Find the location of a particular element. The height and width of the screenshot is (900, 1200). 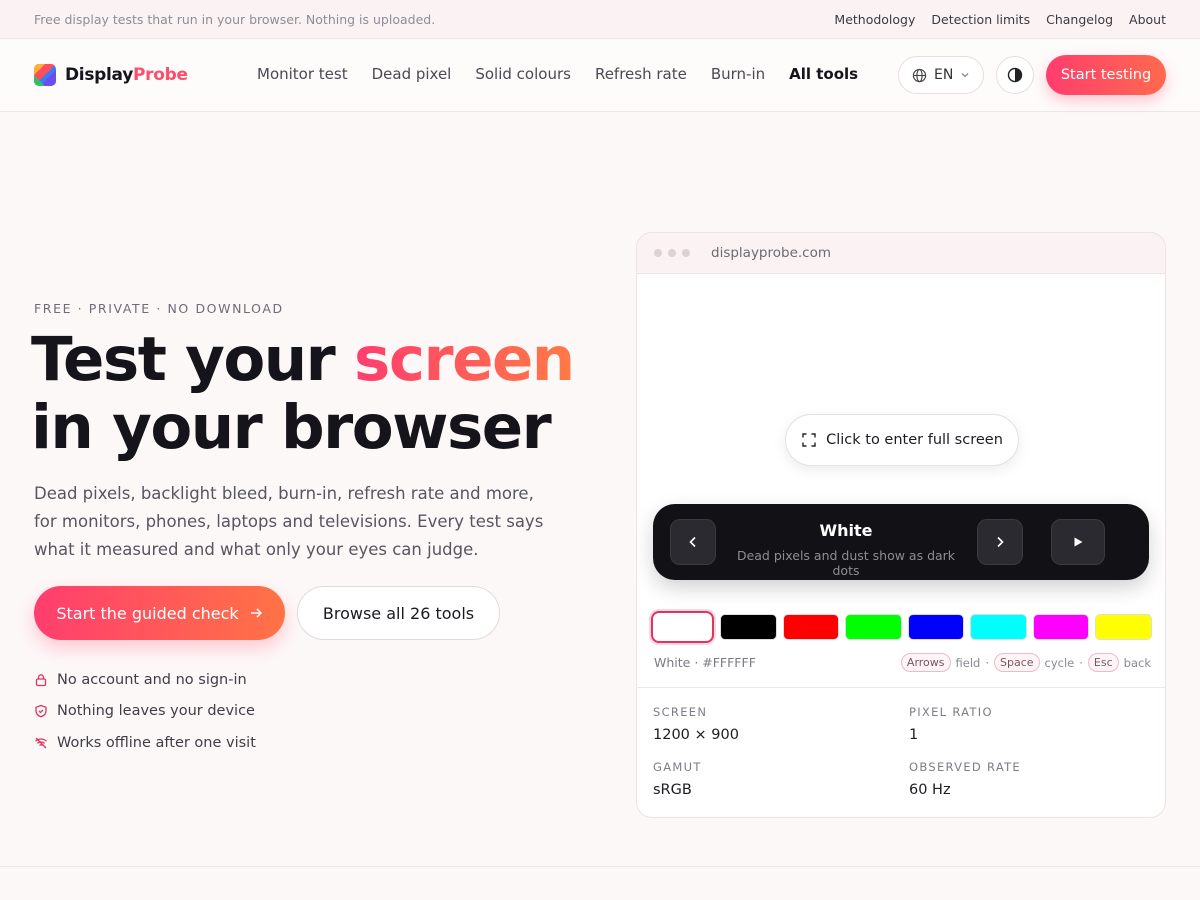

globe-icon is located at coordinates (919, 75).